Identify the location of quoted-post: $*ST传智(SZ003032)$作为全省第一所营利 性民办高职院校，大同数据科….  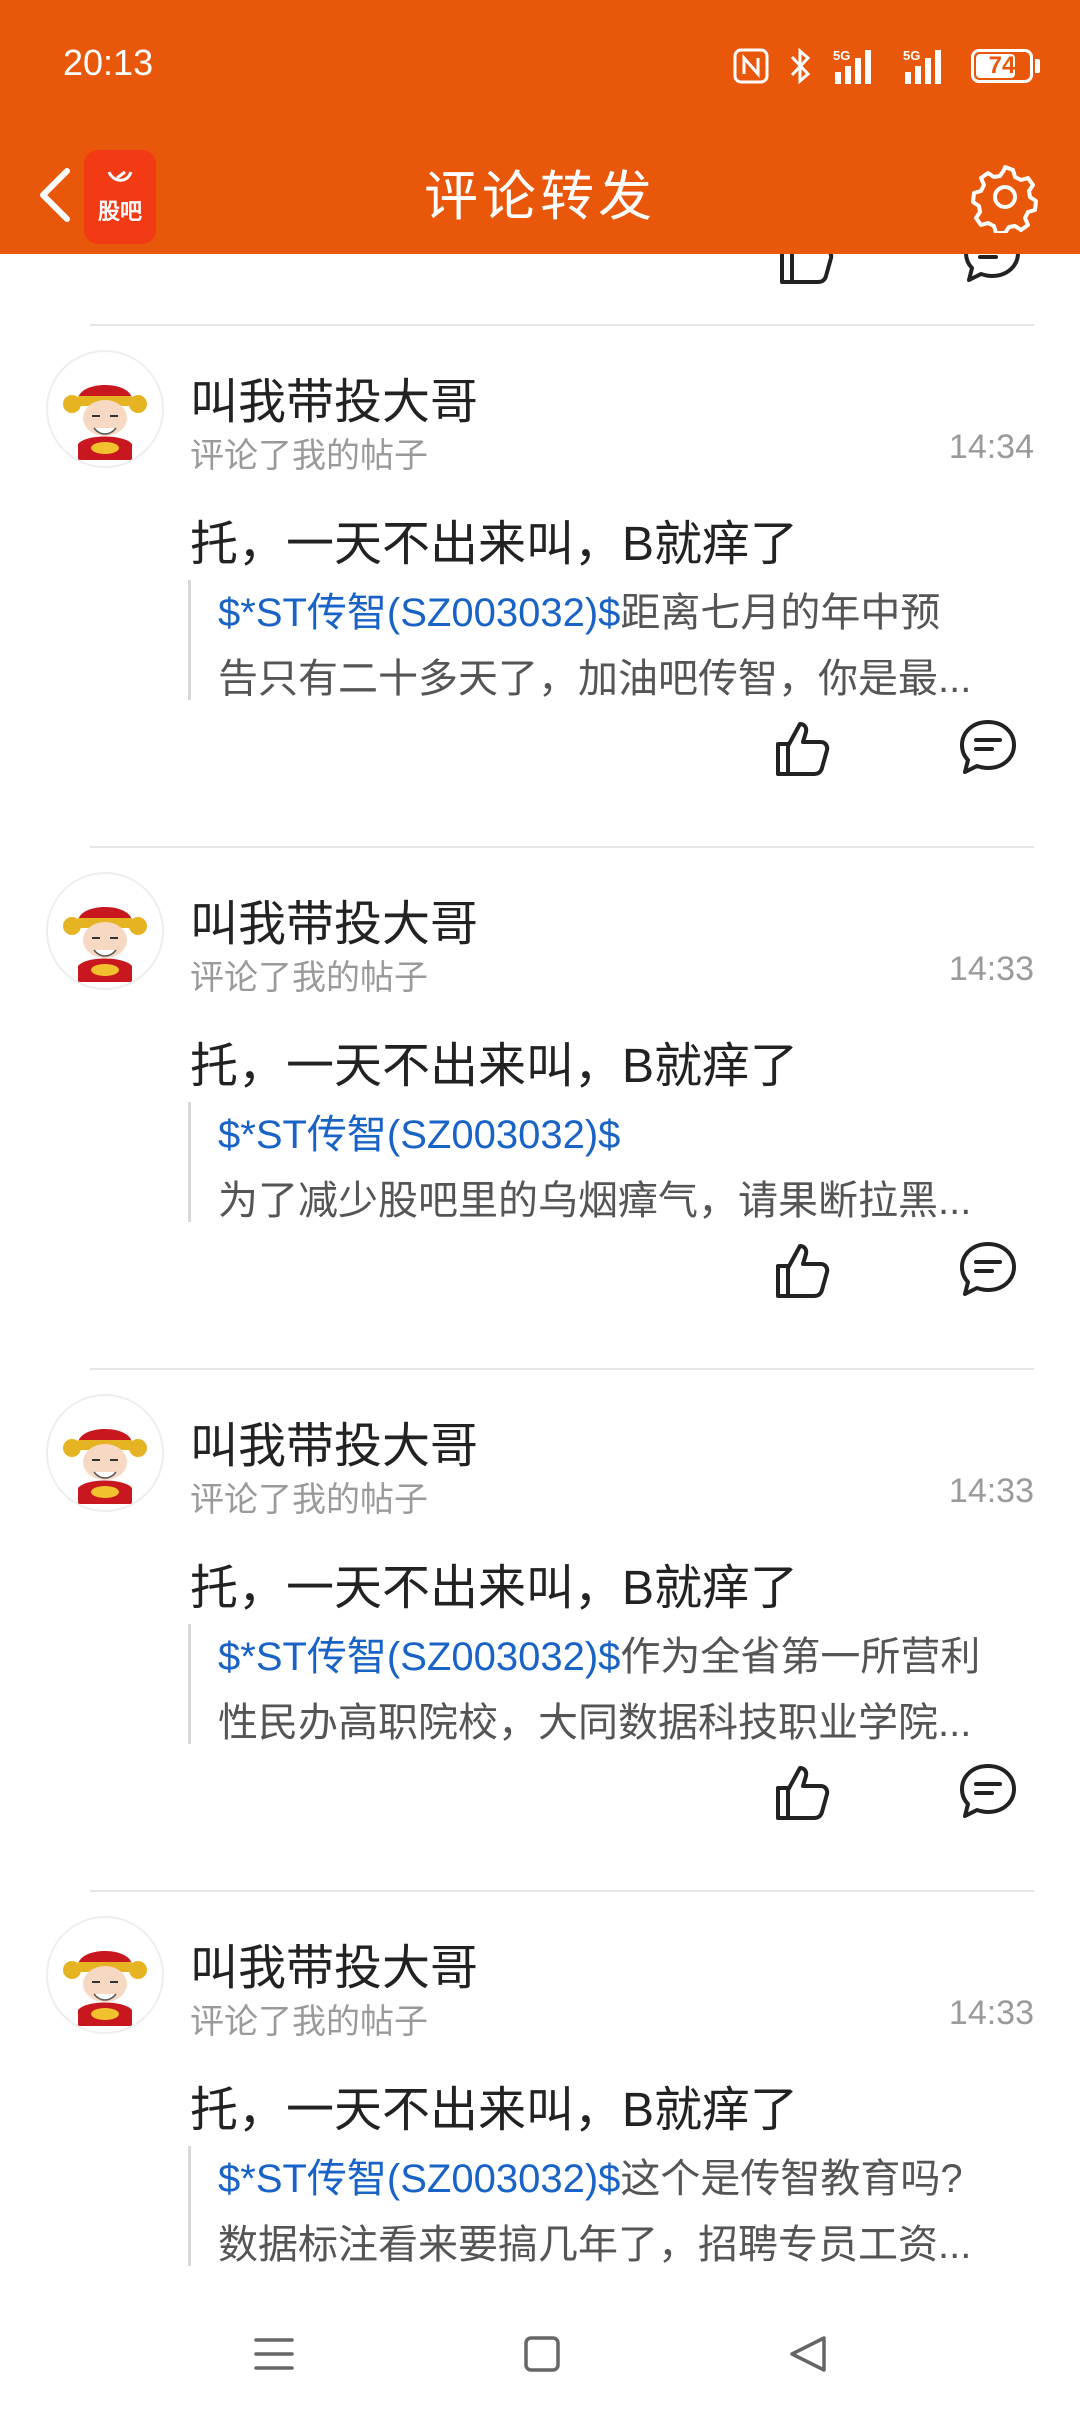
(603, 1684).